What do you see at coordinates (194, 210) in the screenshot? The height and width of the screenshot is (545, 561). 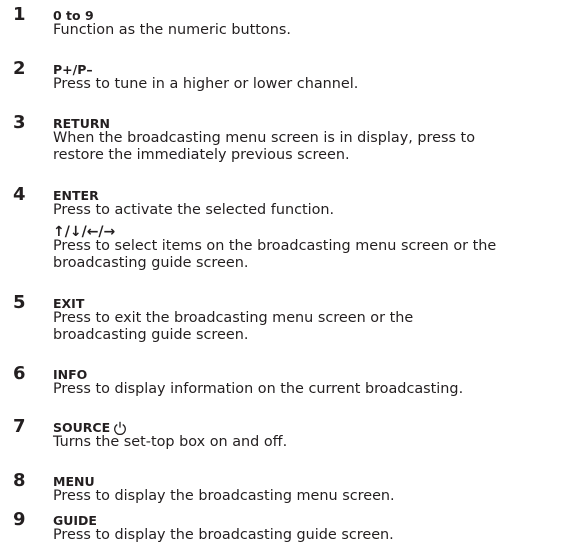 I see `item-description: Press to activate the selected function.` at bounding box center [194, 210].